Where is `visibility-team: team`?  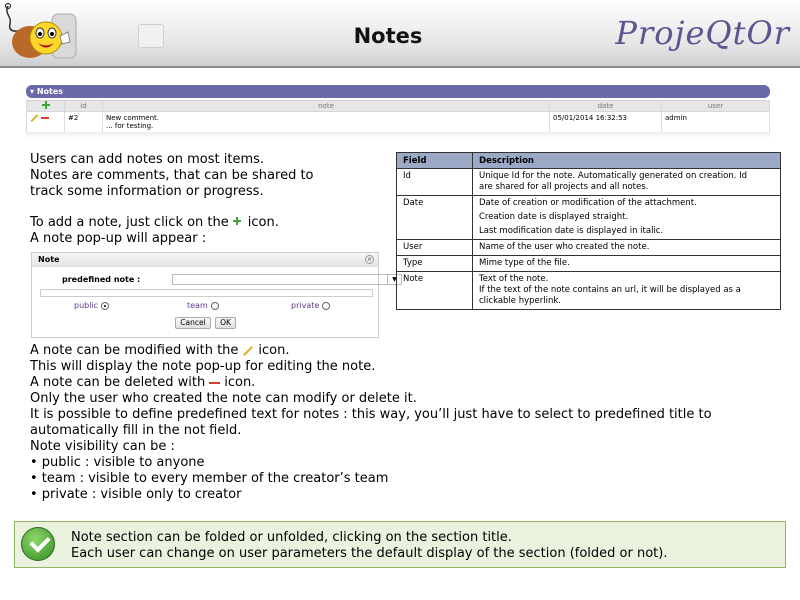 visibility-team: team is located at coordinates (203, 305).